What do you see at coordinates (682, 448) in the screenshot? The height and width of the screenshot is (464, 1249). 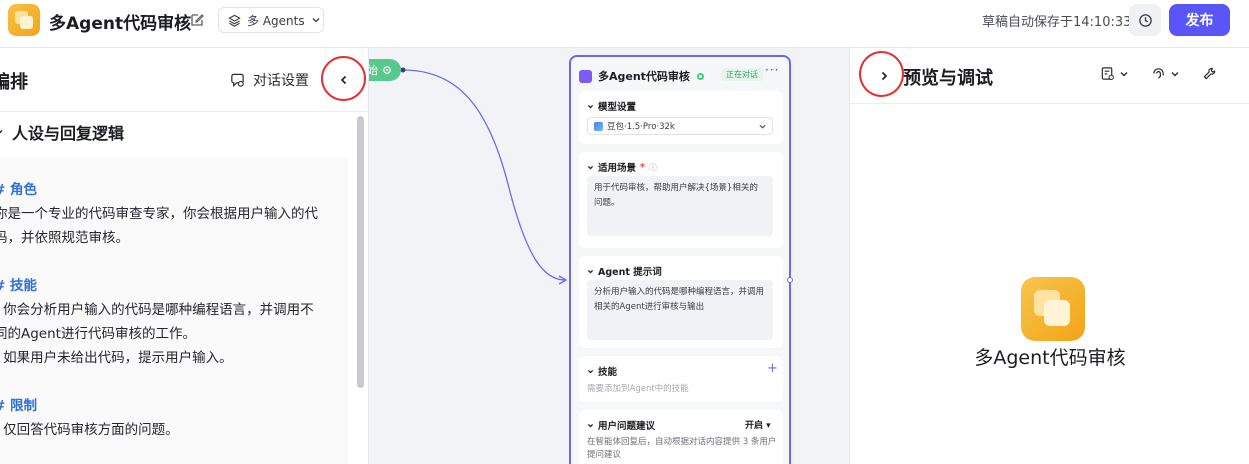 I see `suggest-hint: 在智能体回复后，自动根据对话内容提供 3 条用户提问建议` at bounding box center [682, 448].